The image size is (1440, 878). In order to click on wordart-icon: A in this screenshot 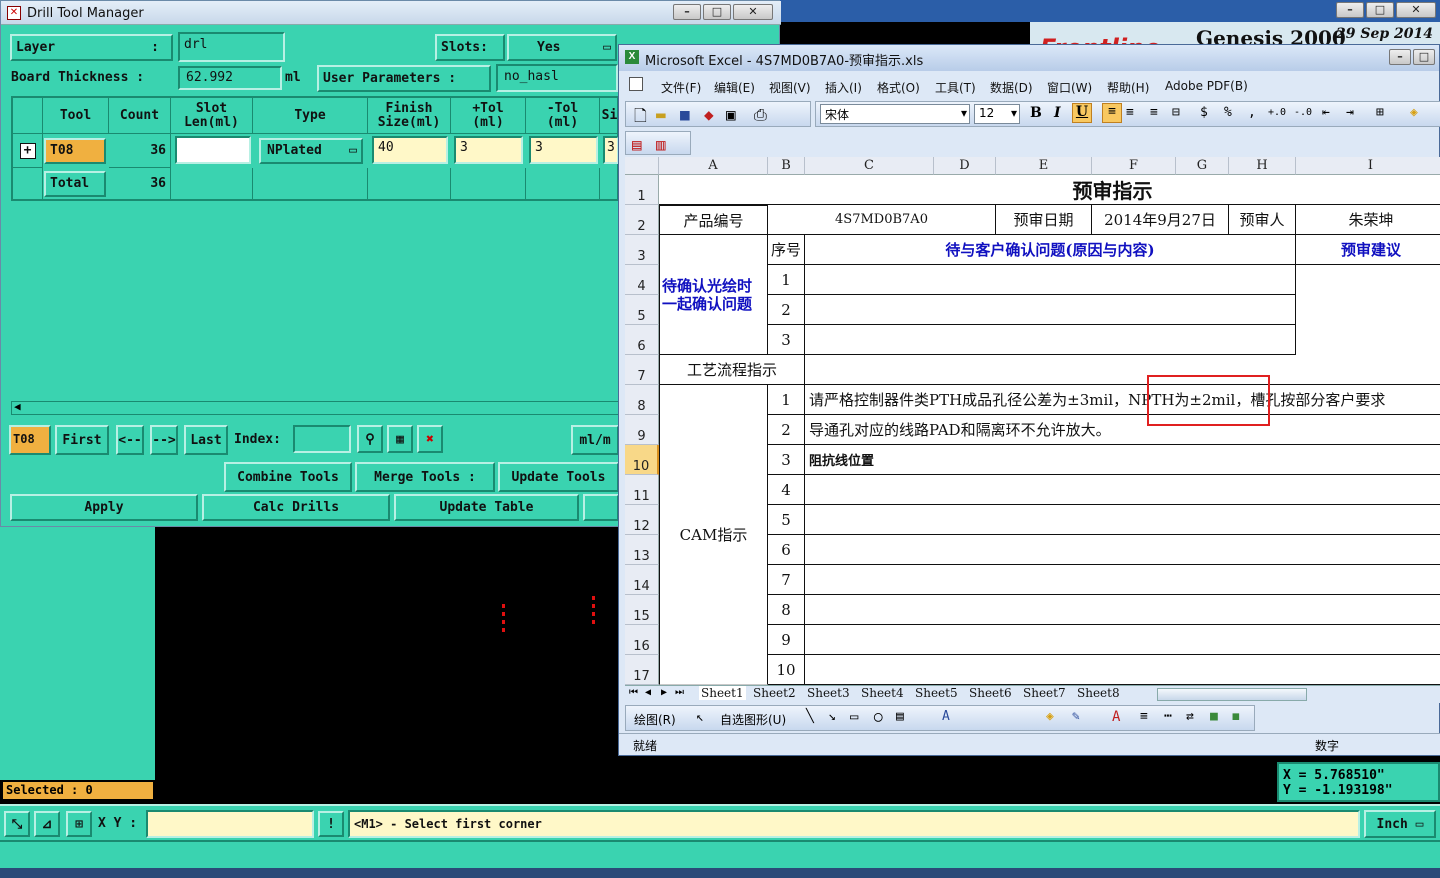, I will do `click(946, 716)`.